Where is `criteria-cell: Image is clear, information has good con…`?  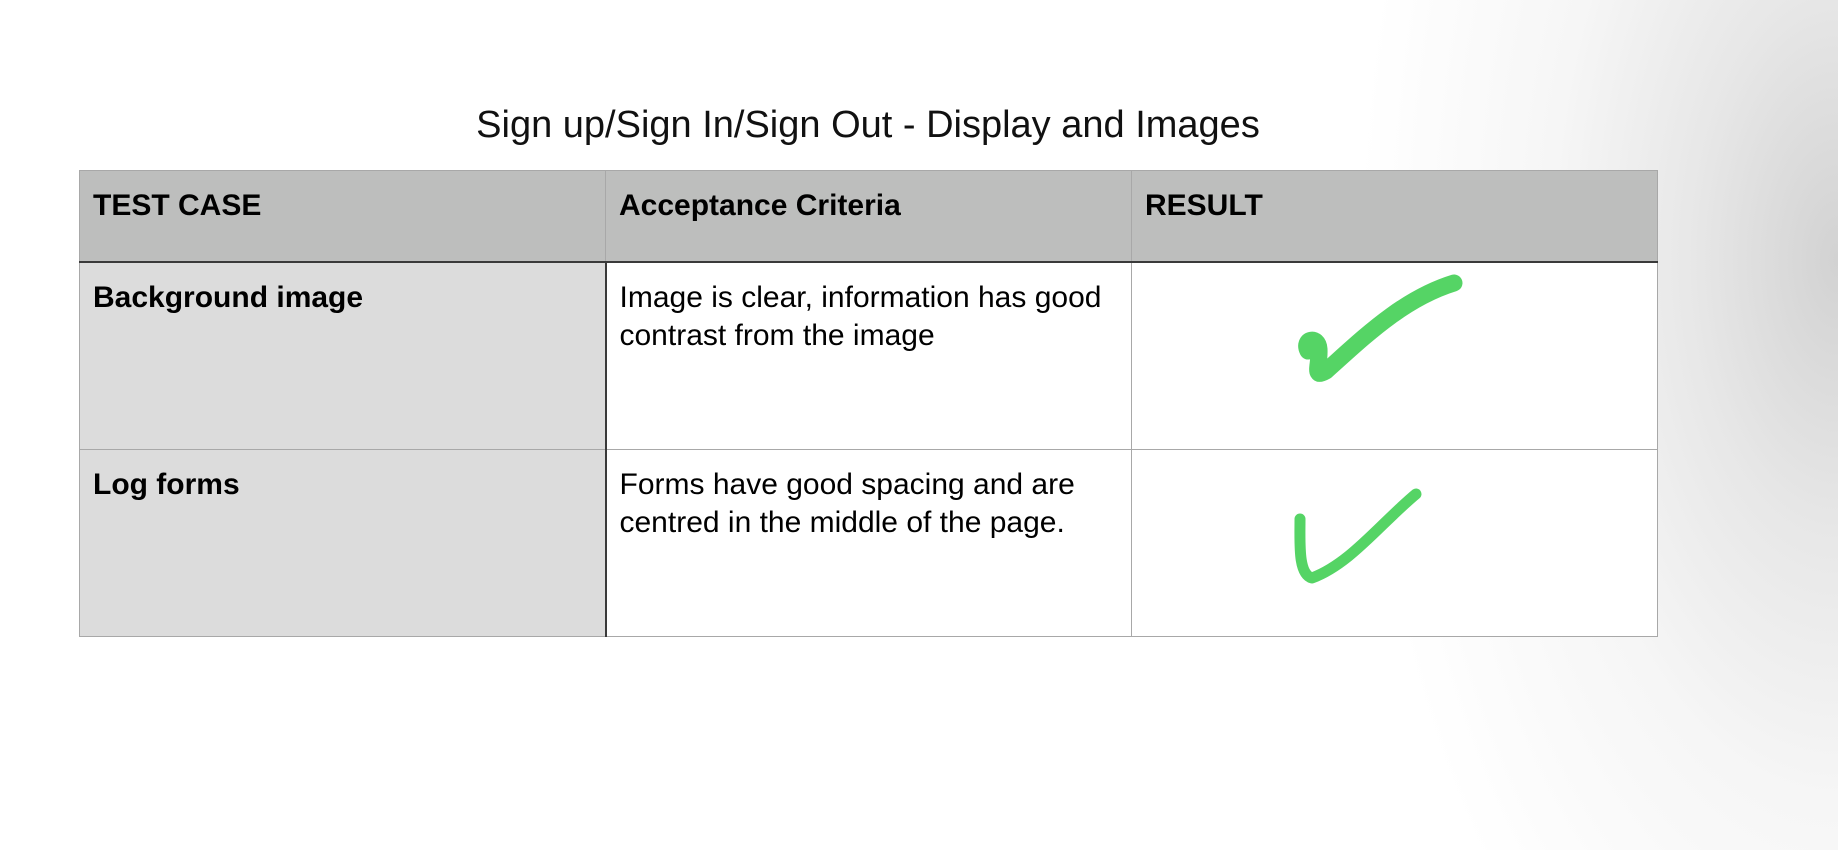
criteria-cell: Image is clear, information has good con… is located at coordinates (868, 355).